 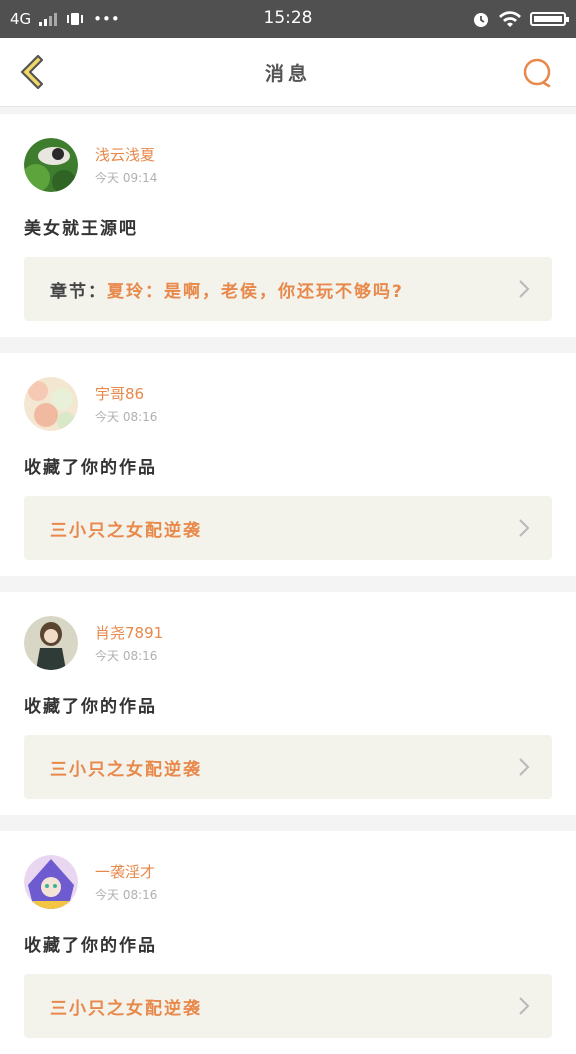 What do you see at coordinates (126, 178) in the screenshot?
I see `timestamp: 今天 09:14` at bounding box center [126, 178].